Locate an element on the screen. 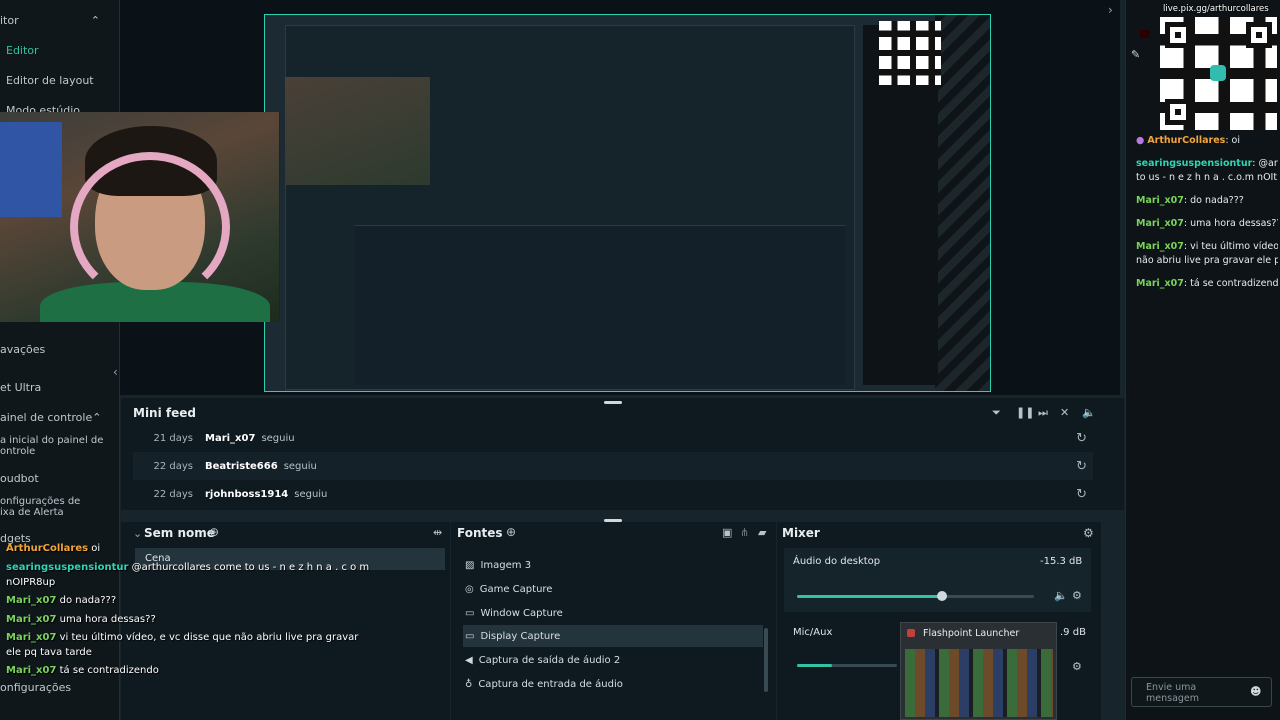 The image size is (1280, 720). table-row: 21 days Mari_x07 seguiu ↻ is located at coordinates (613, 438).